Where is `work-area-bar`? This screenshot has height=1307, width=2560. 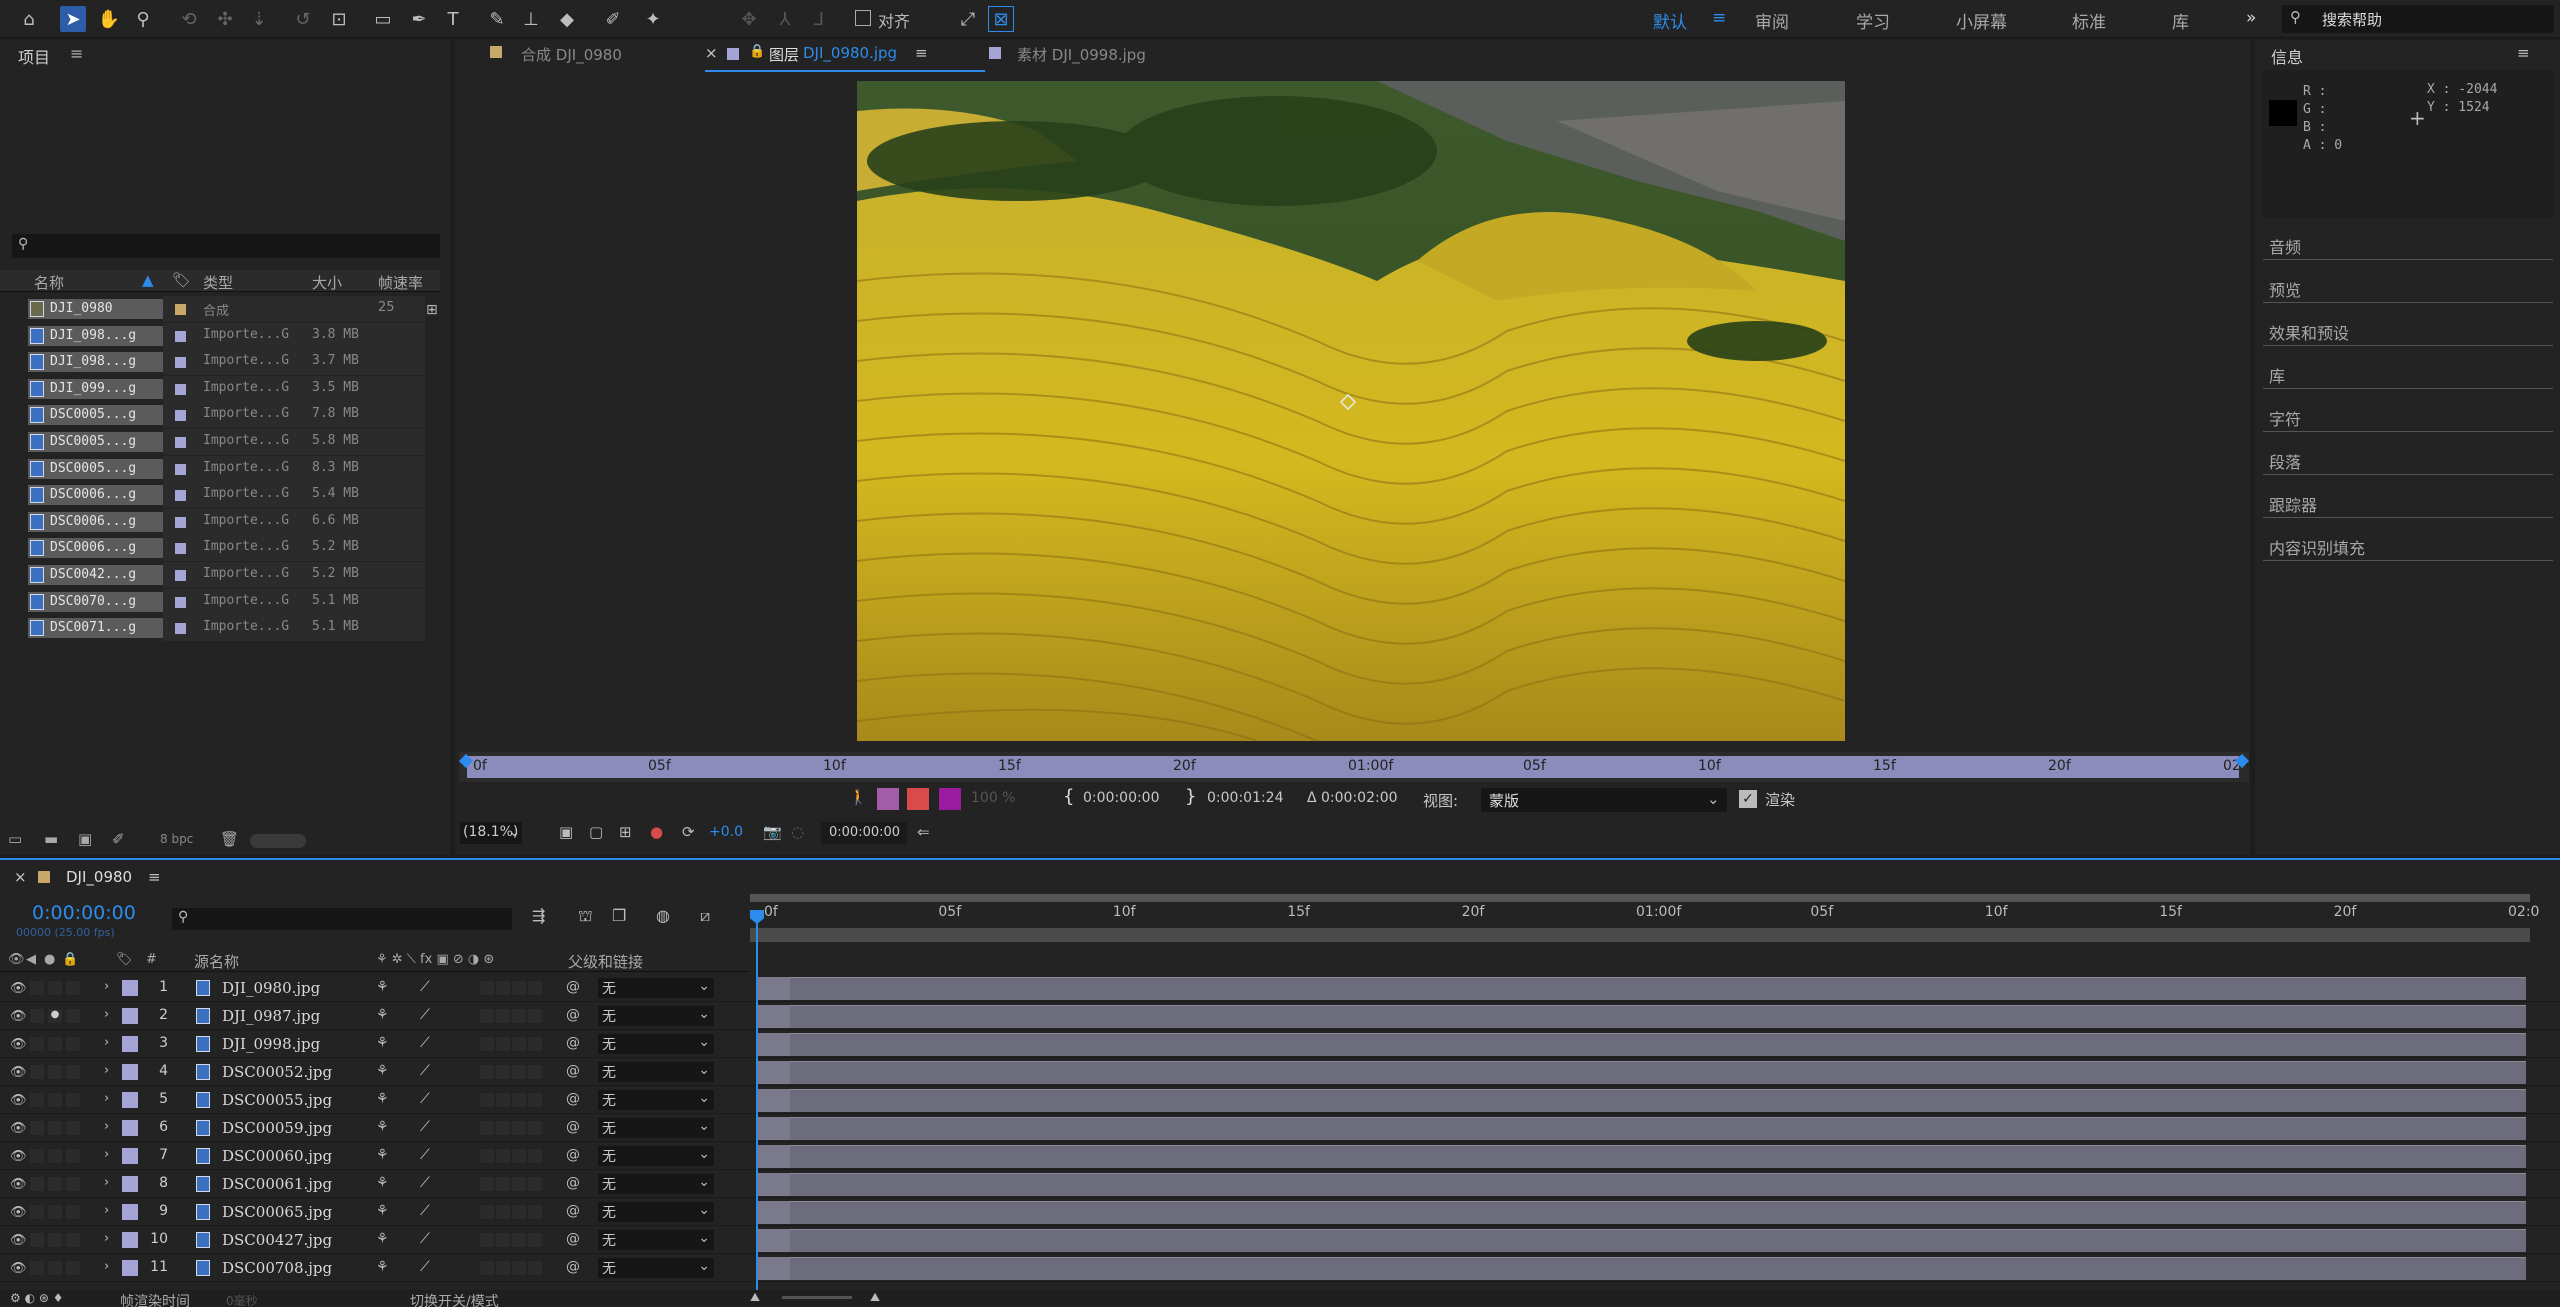 work-area-bar is located at coordinates (1640, 898).